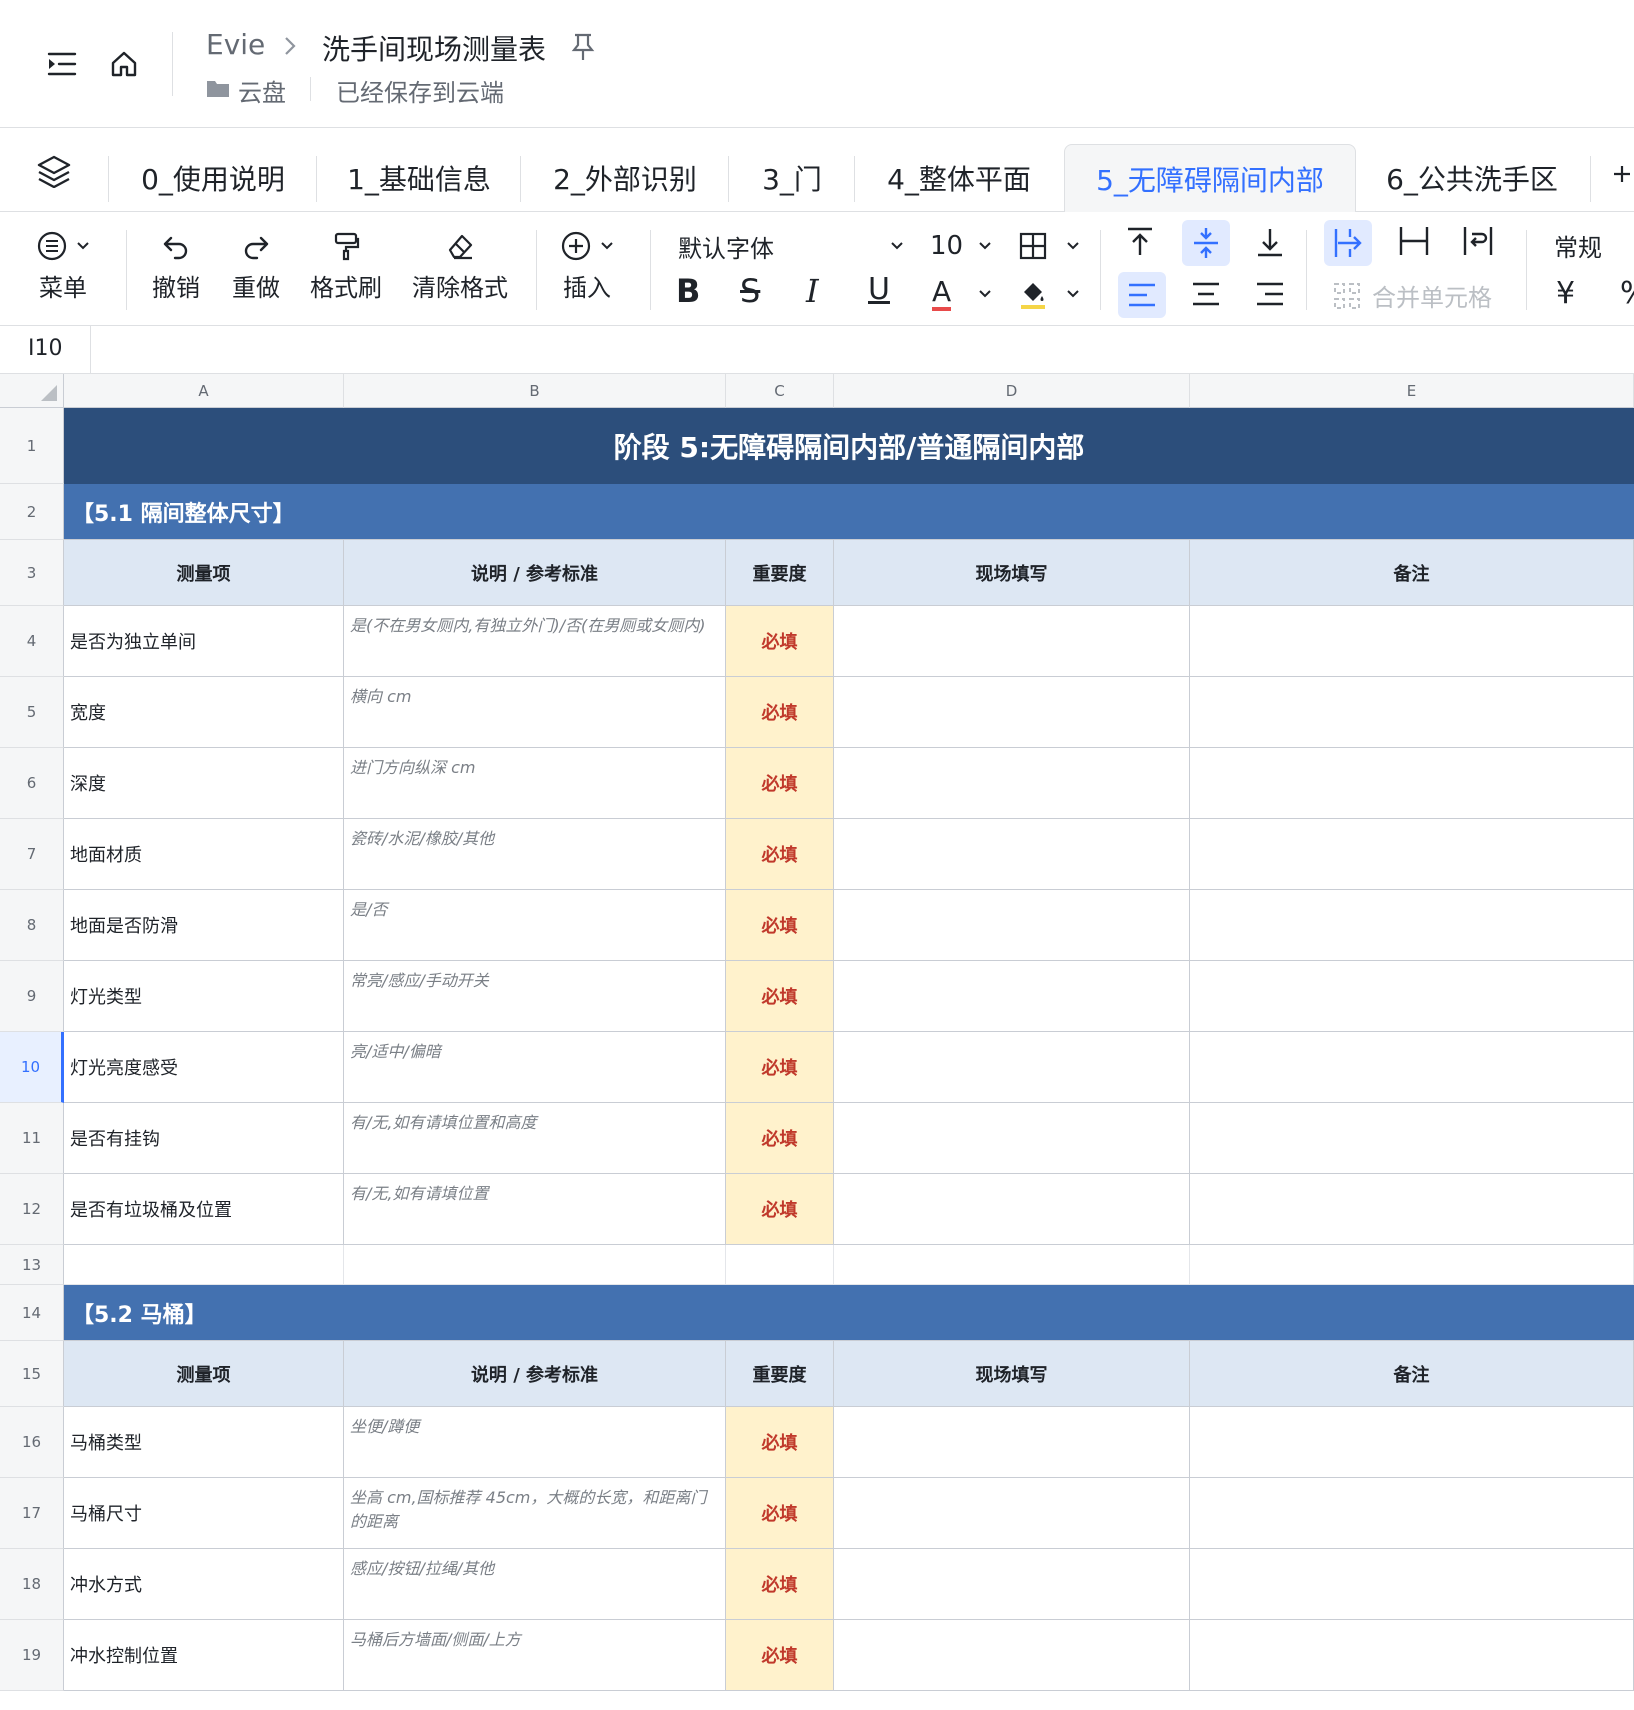  Describe the element at coordinates (535, 1513) in the screenshot. I see `reference-standard-cell: 坐高 cm,国标推荐 45cm，大概的长宽，和距离门的距离` at that location.